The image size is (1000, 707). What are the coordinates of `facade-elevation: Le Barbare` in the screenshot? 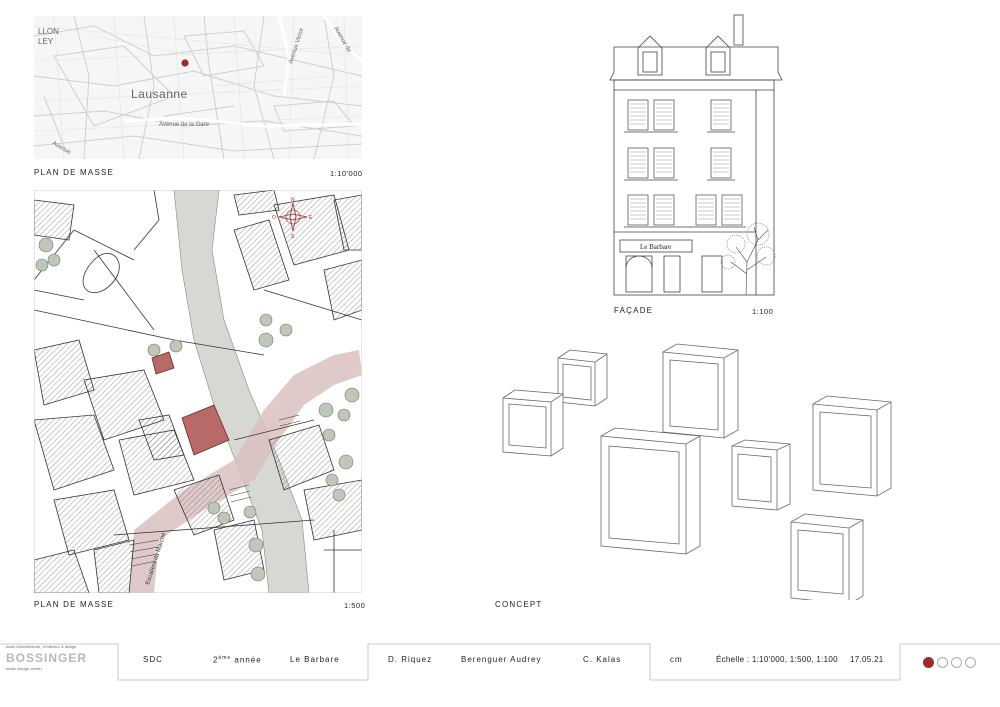 It's located at (696, 155).